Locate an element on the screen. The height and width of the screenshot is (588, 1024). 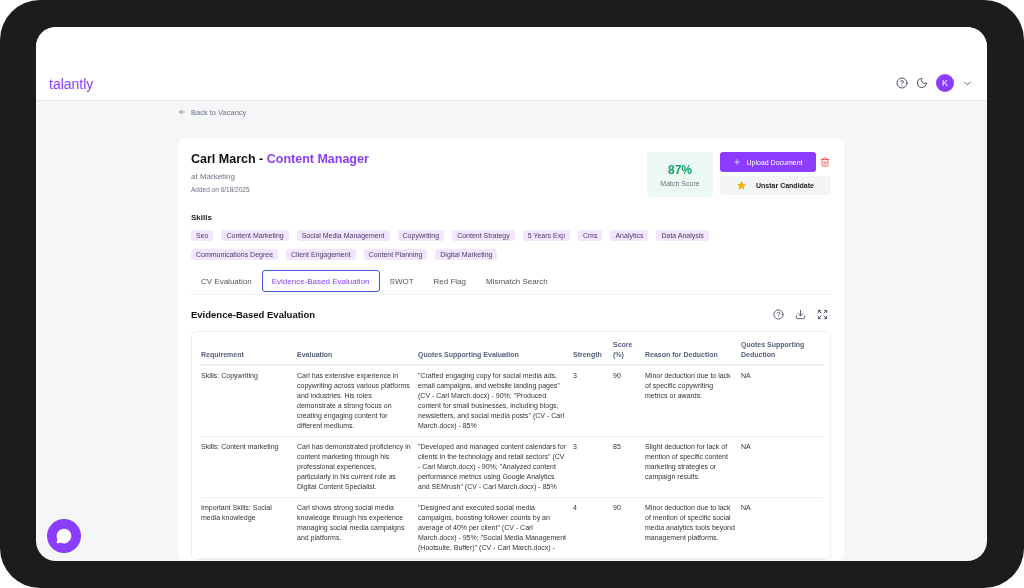
tab: Evidence-Based Evaluation is located at coordinates (320, 281).